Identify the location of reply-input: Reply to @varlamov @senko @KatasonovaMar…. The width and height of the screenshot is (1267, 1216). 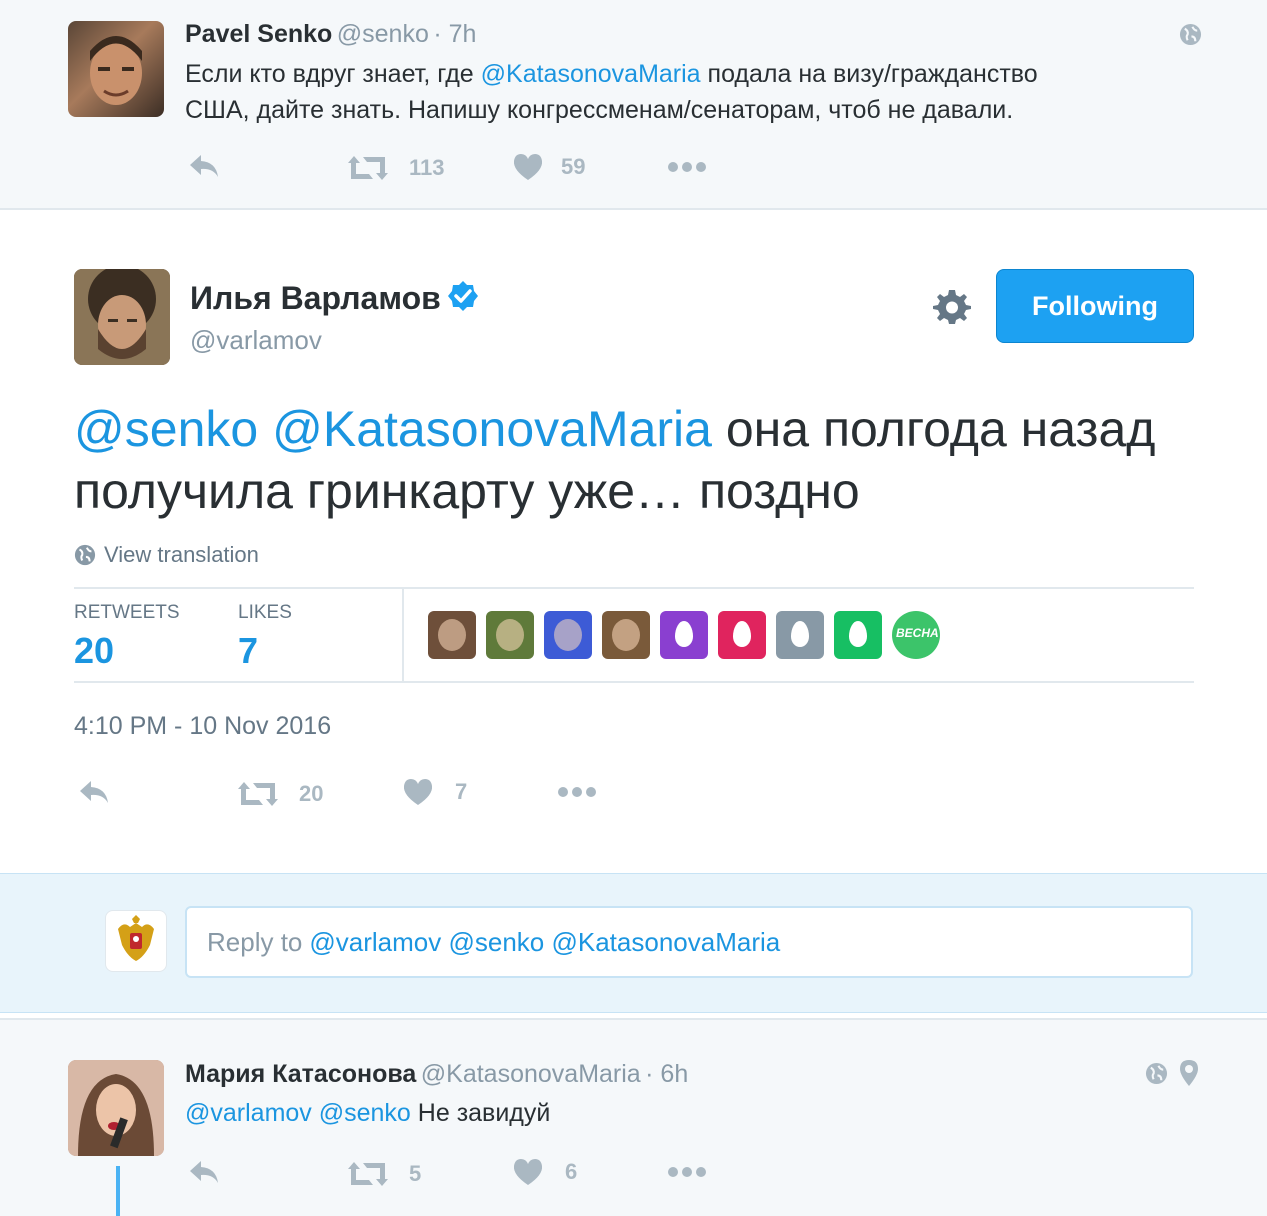
(689, 942).